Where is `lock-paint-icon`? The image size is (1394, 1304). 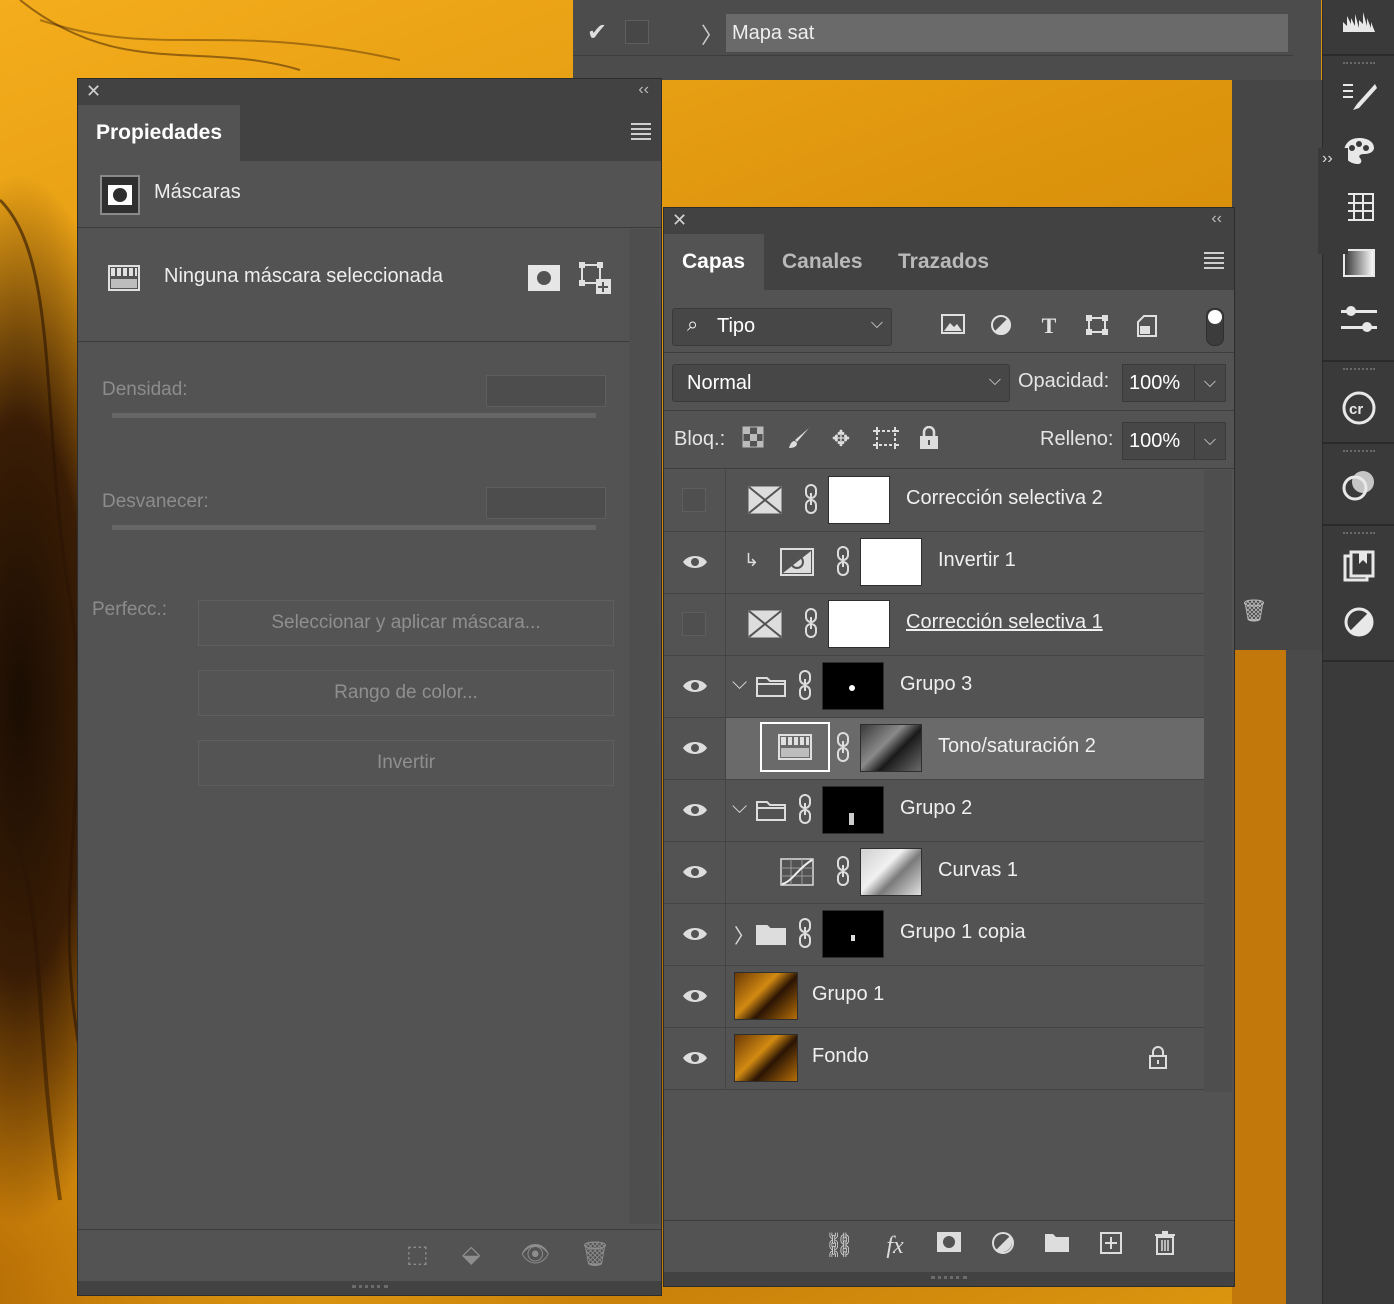
lock-paint-icon is located at coordinates (799, 439).